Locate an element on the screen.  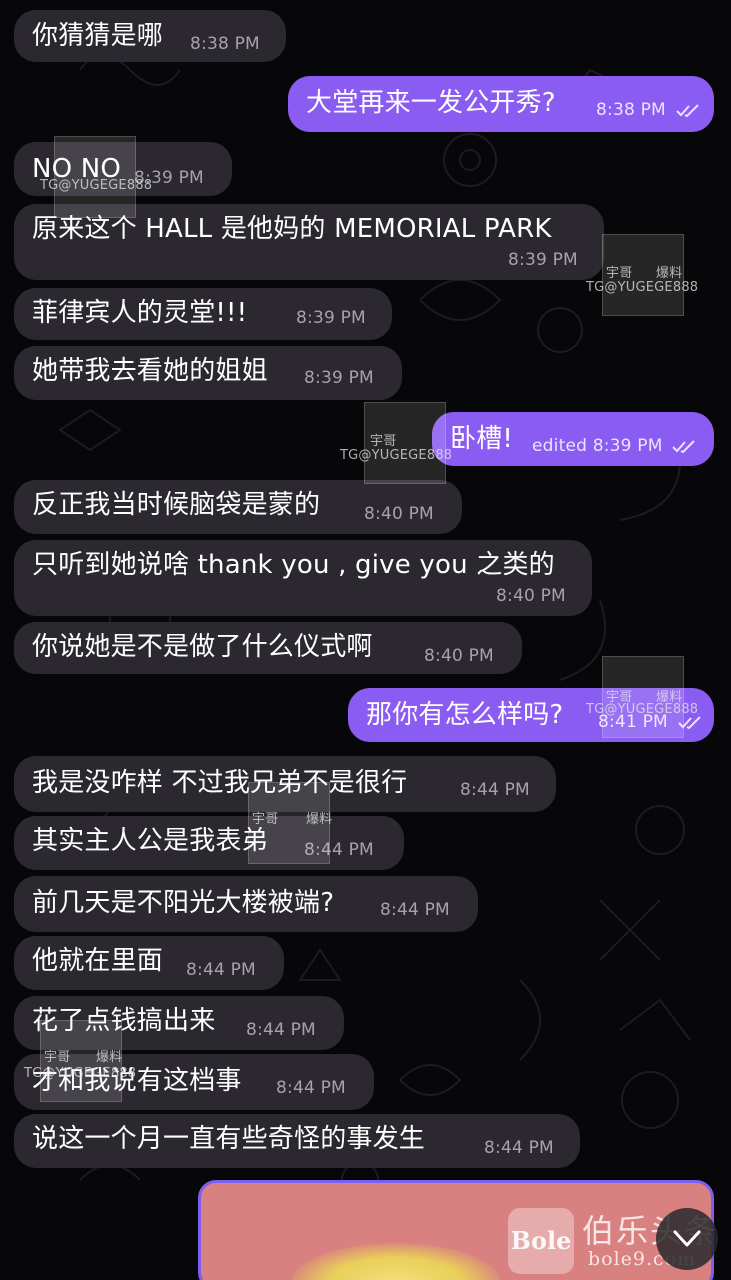
chevron-down-icon is located at coordinates (687, 1238).